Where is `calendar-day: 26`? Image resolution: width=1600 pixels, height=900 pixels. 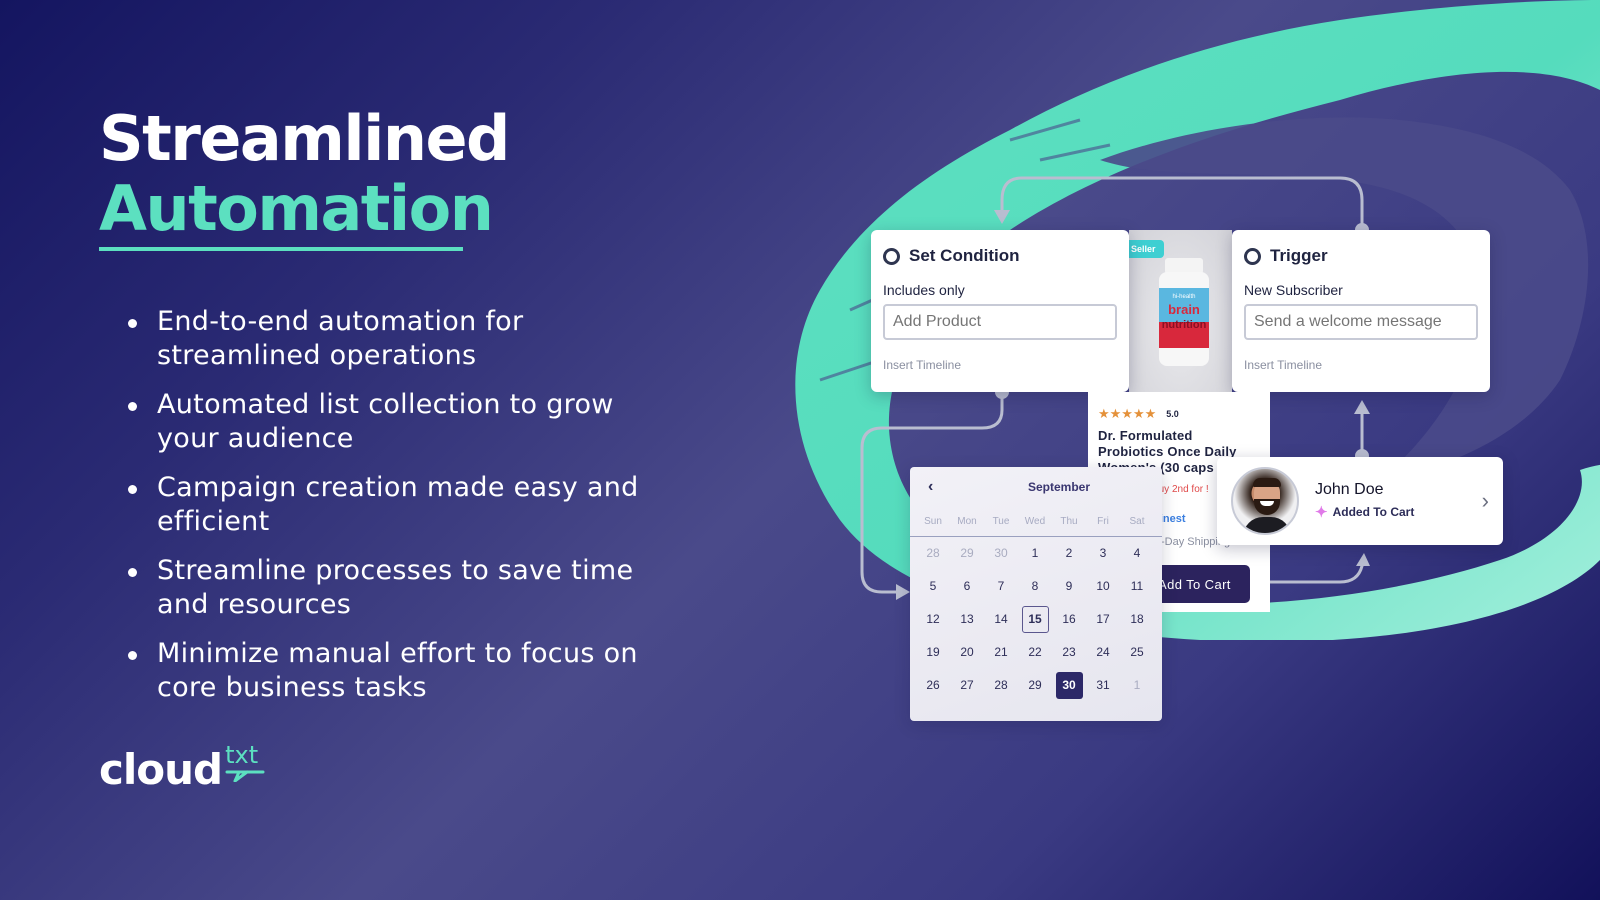 calendar-day: 26 is located at coordinates (933, 685).